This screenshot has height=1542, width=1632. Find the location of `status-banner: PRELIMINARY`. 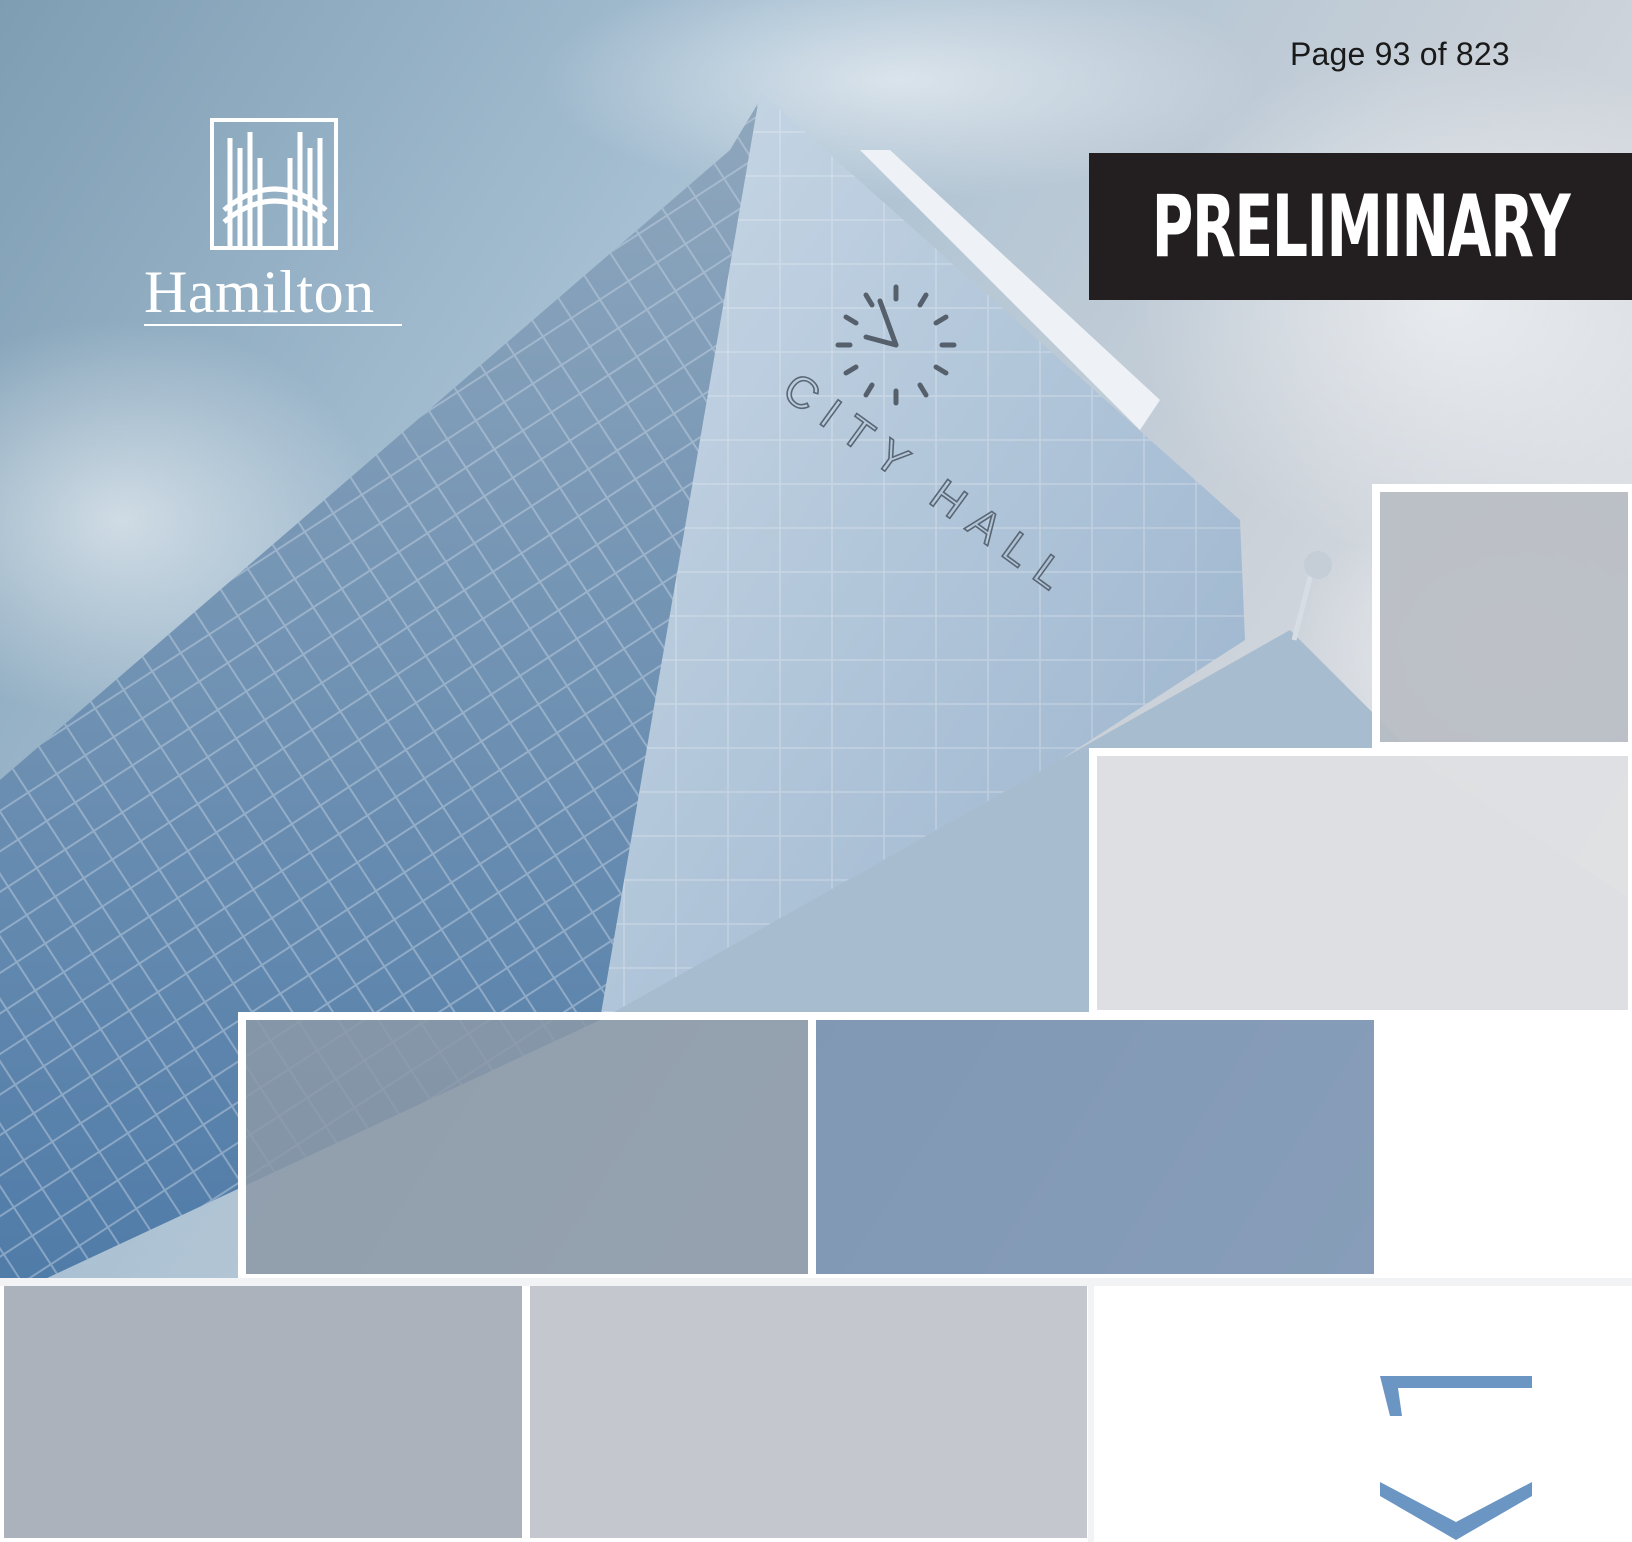

status-banner: PRELIMINARY is located at coordinates (1360, 226).